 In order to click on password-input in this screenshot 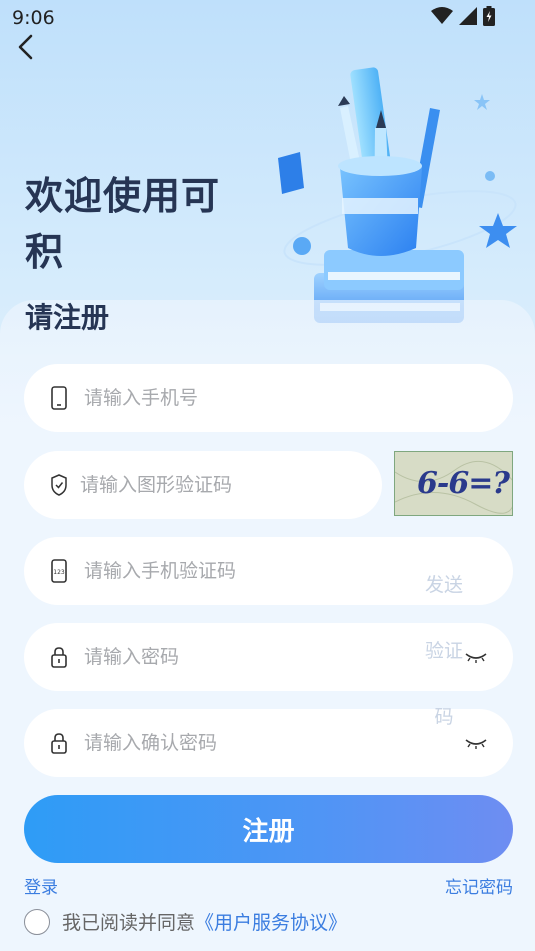, I will do `click(224, 657)`.